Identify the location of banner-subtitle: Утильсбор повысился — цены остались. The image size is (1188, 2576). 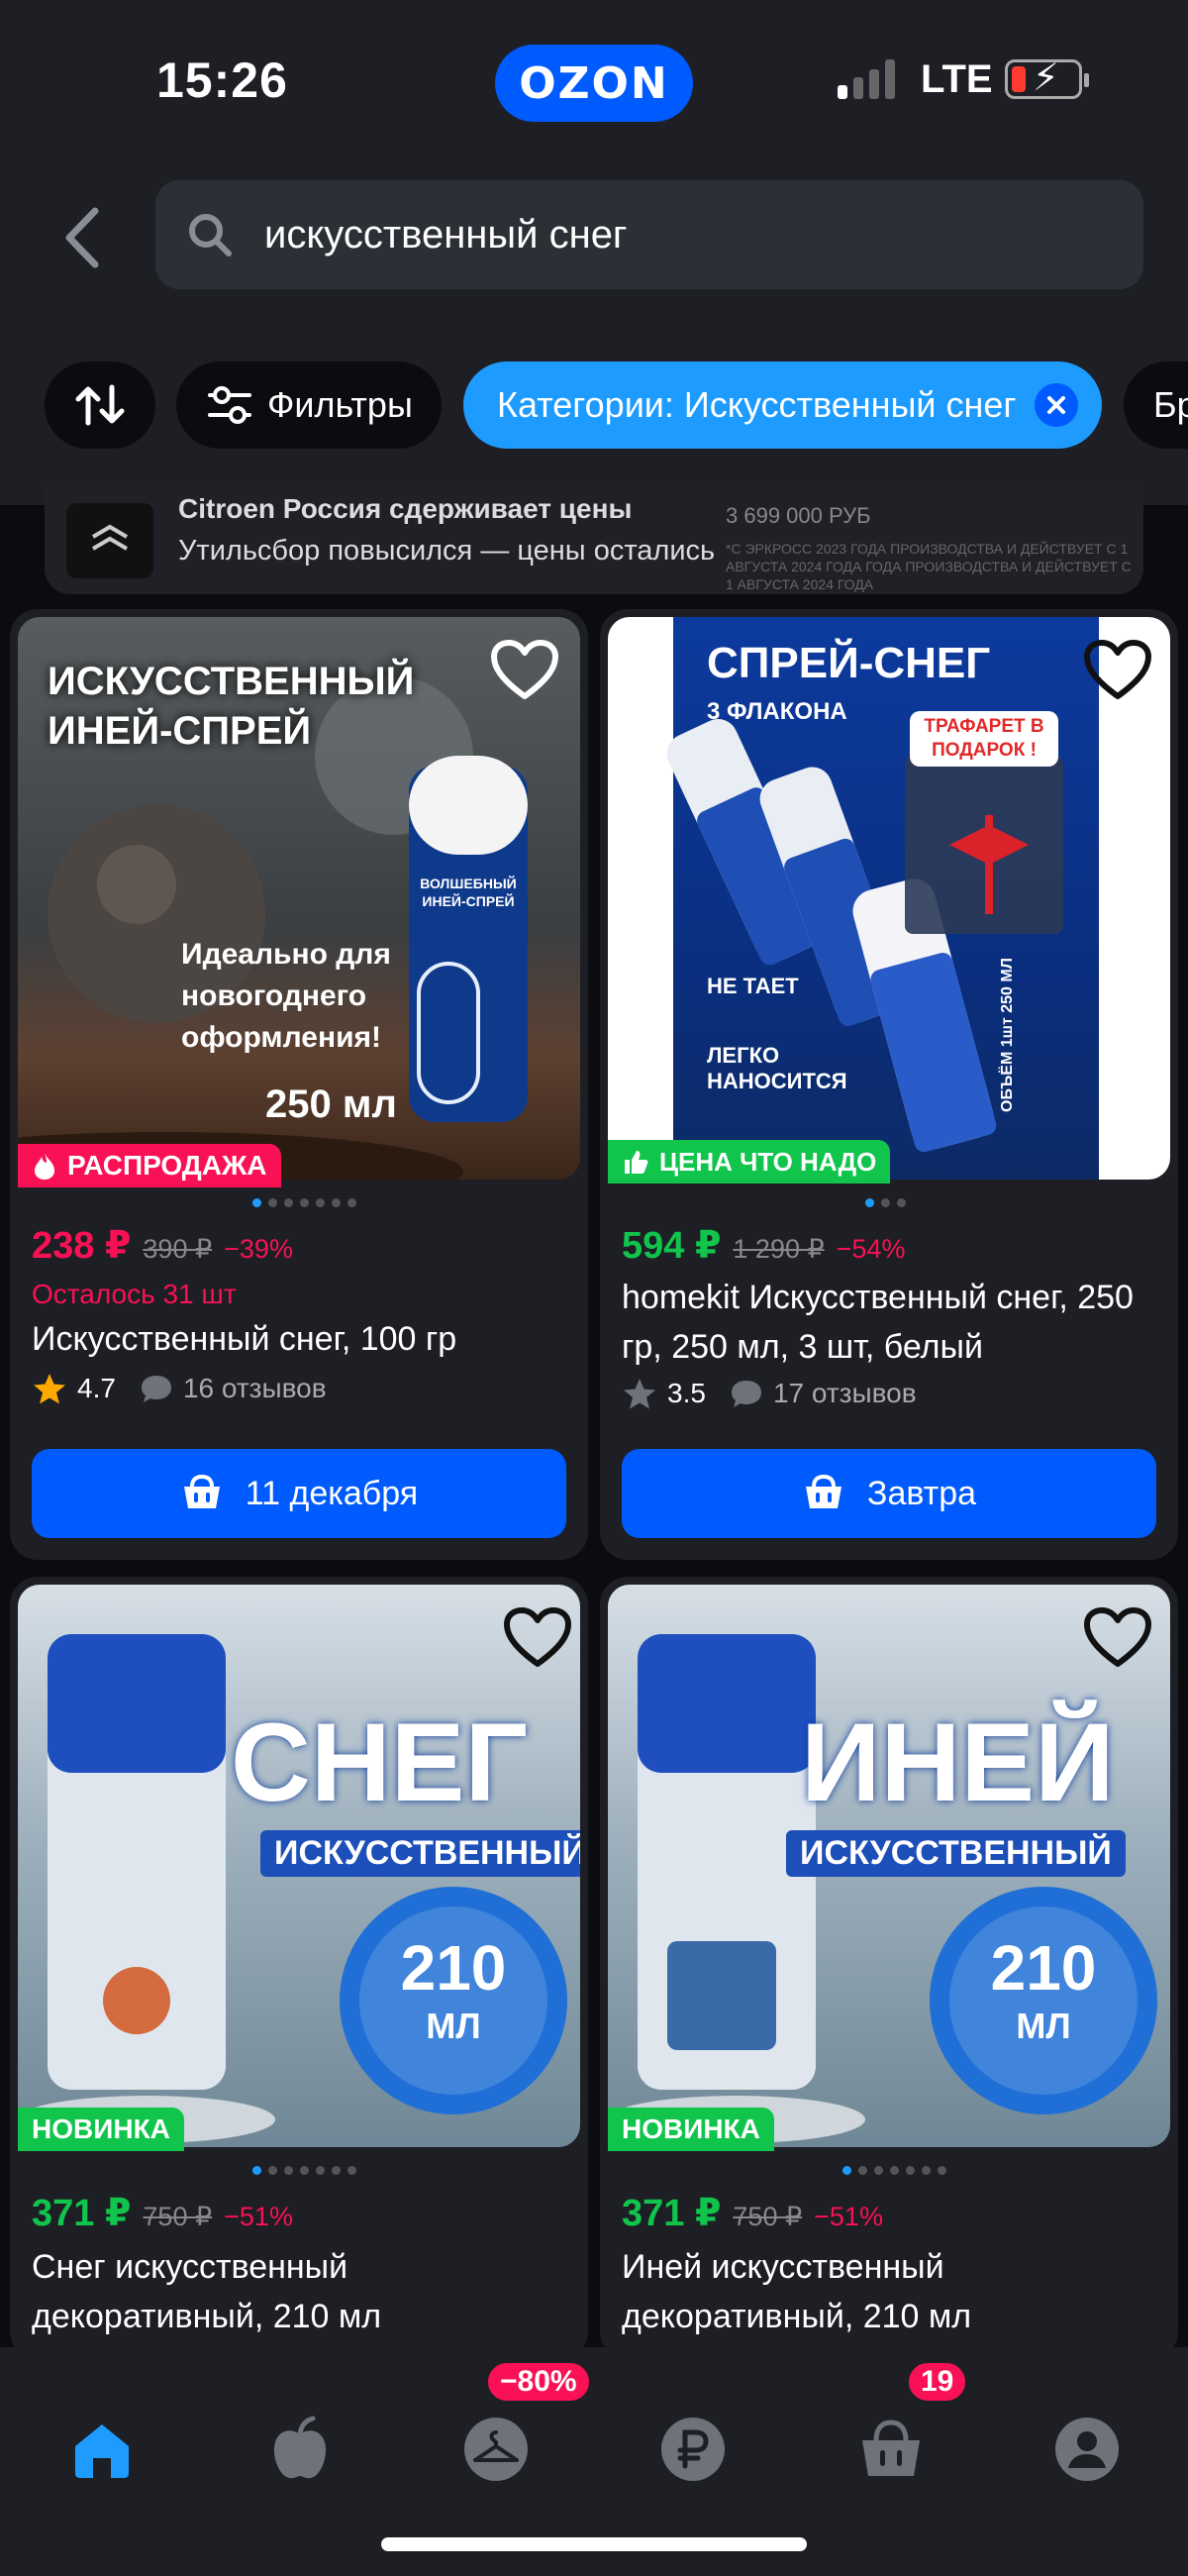
(447, 551).